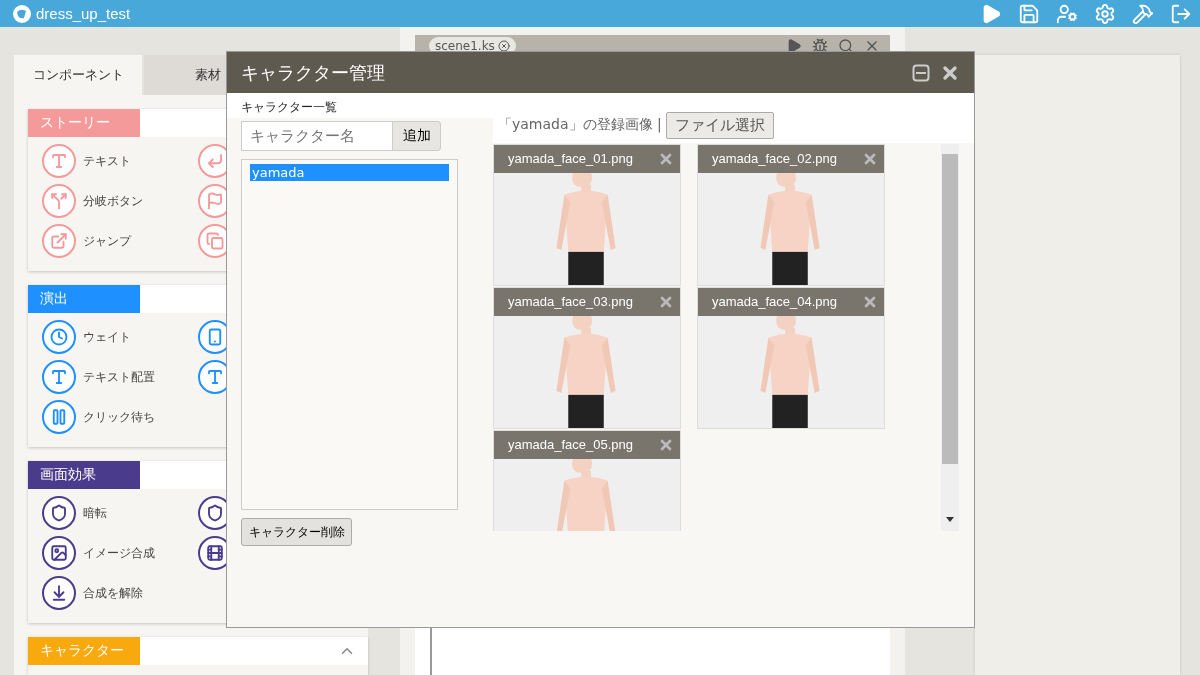 The width and height of the screenshot is (1200, 675). What do you see at coordinates (120, 417) in the screenshot?
I see `component-item: クリック待ち` at bounding box center [120, 417].